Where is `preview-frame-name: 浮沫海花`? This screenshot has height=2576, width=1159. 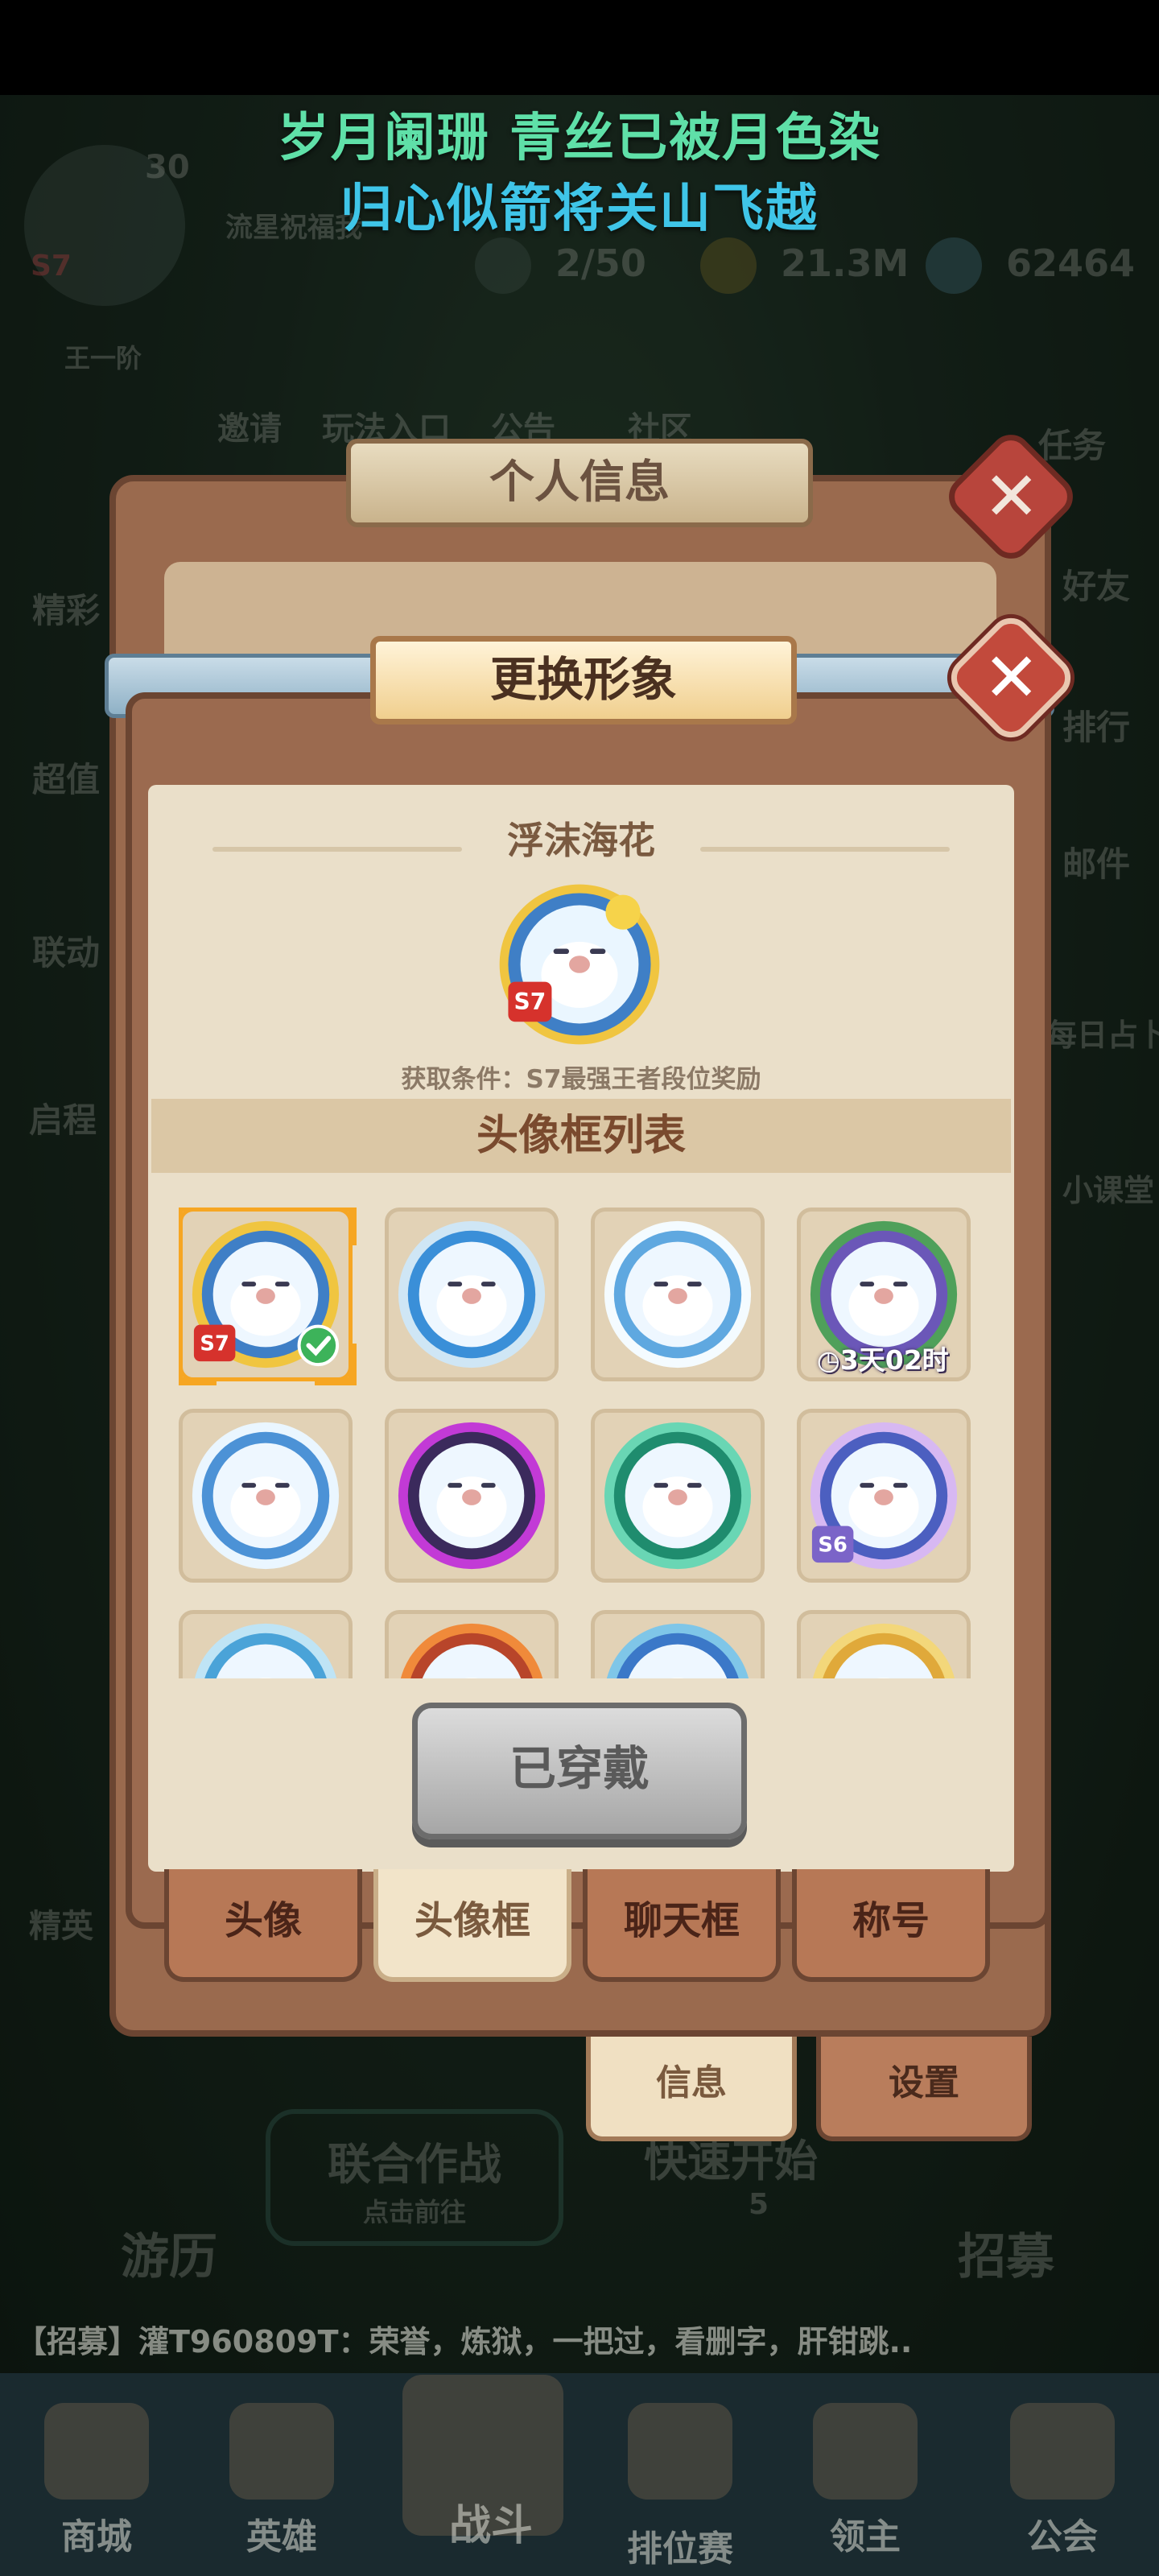 preview-frame-name: 浮沫海花 is located at coordinates (581, 841).